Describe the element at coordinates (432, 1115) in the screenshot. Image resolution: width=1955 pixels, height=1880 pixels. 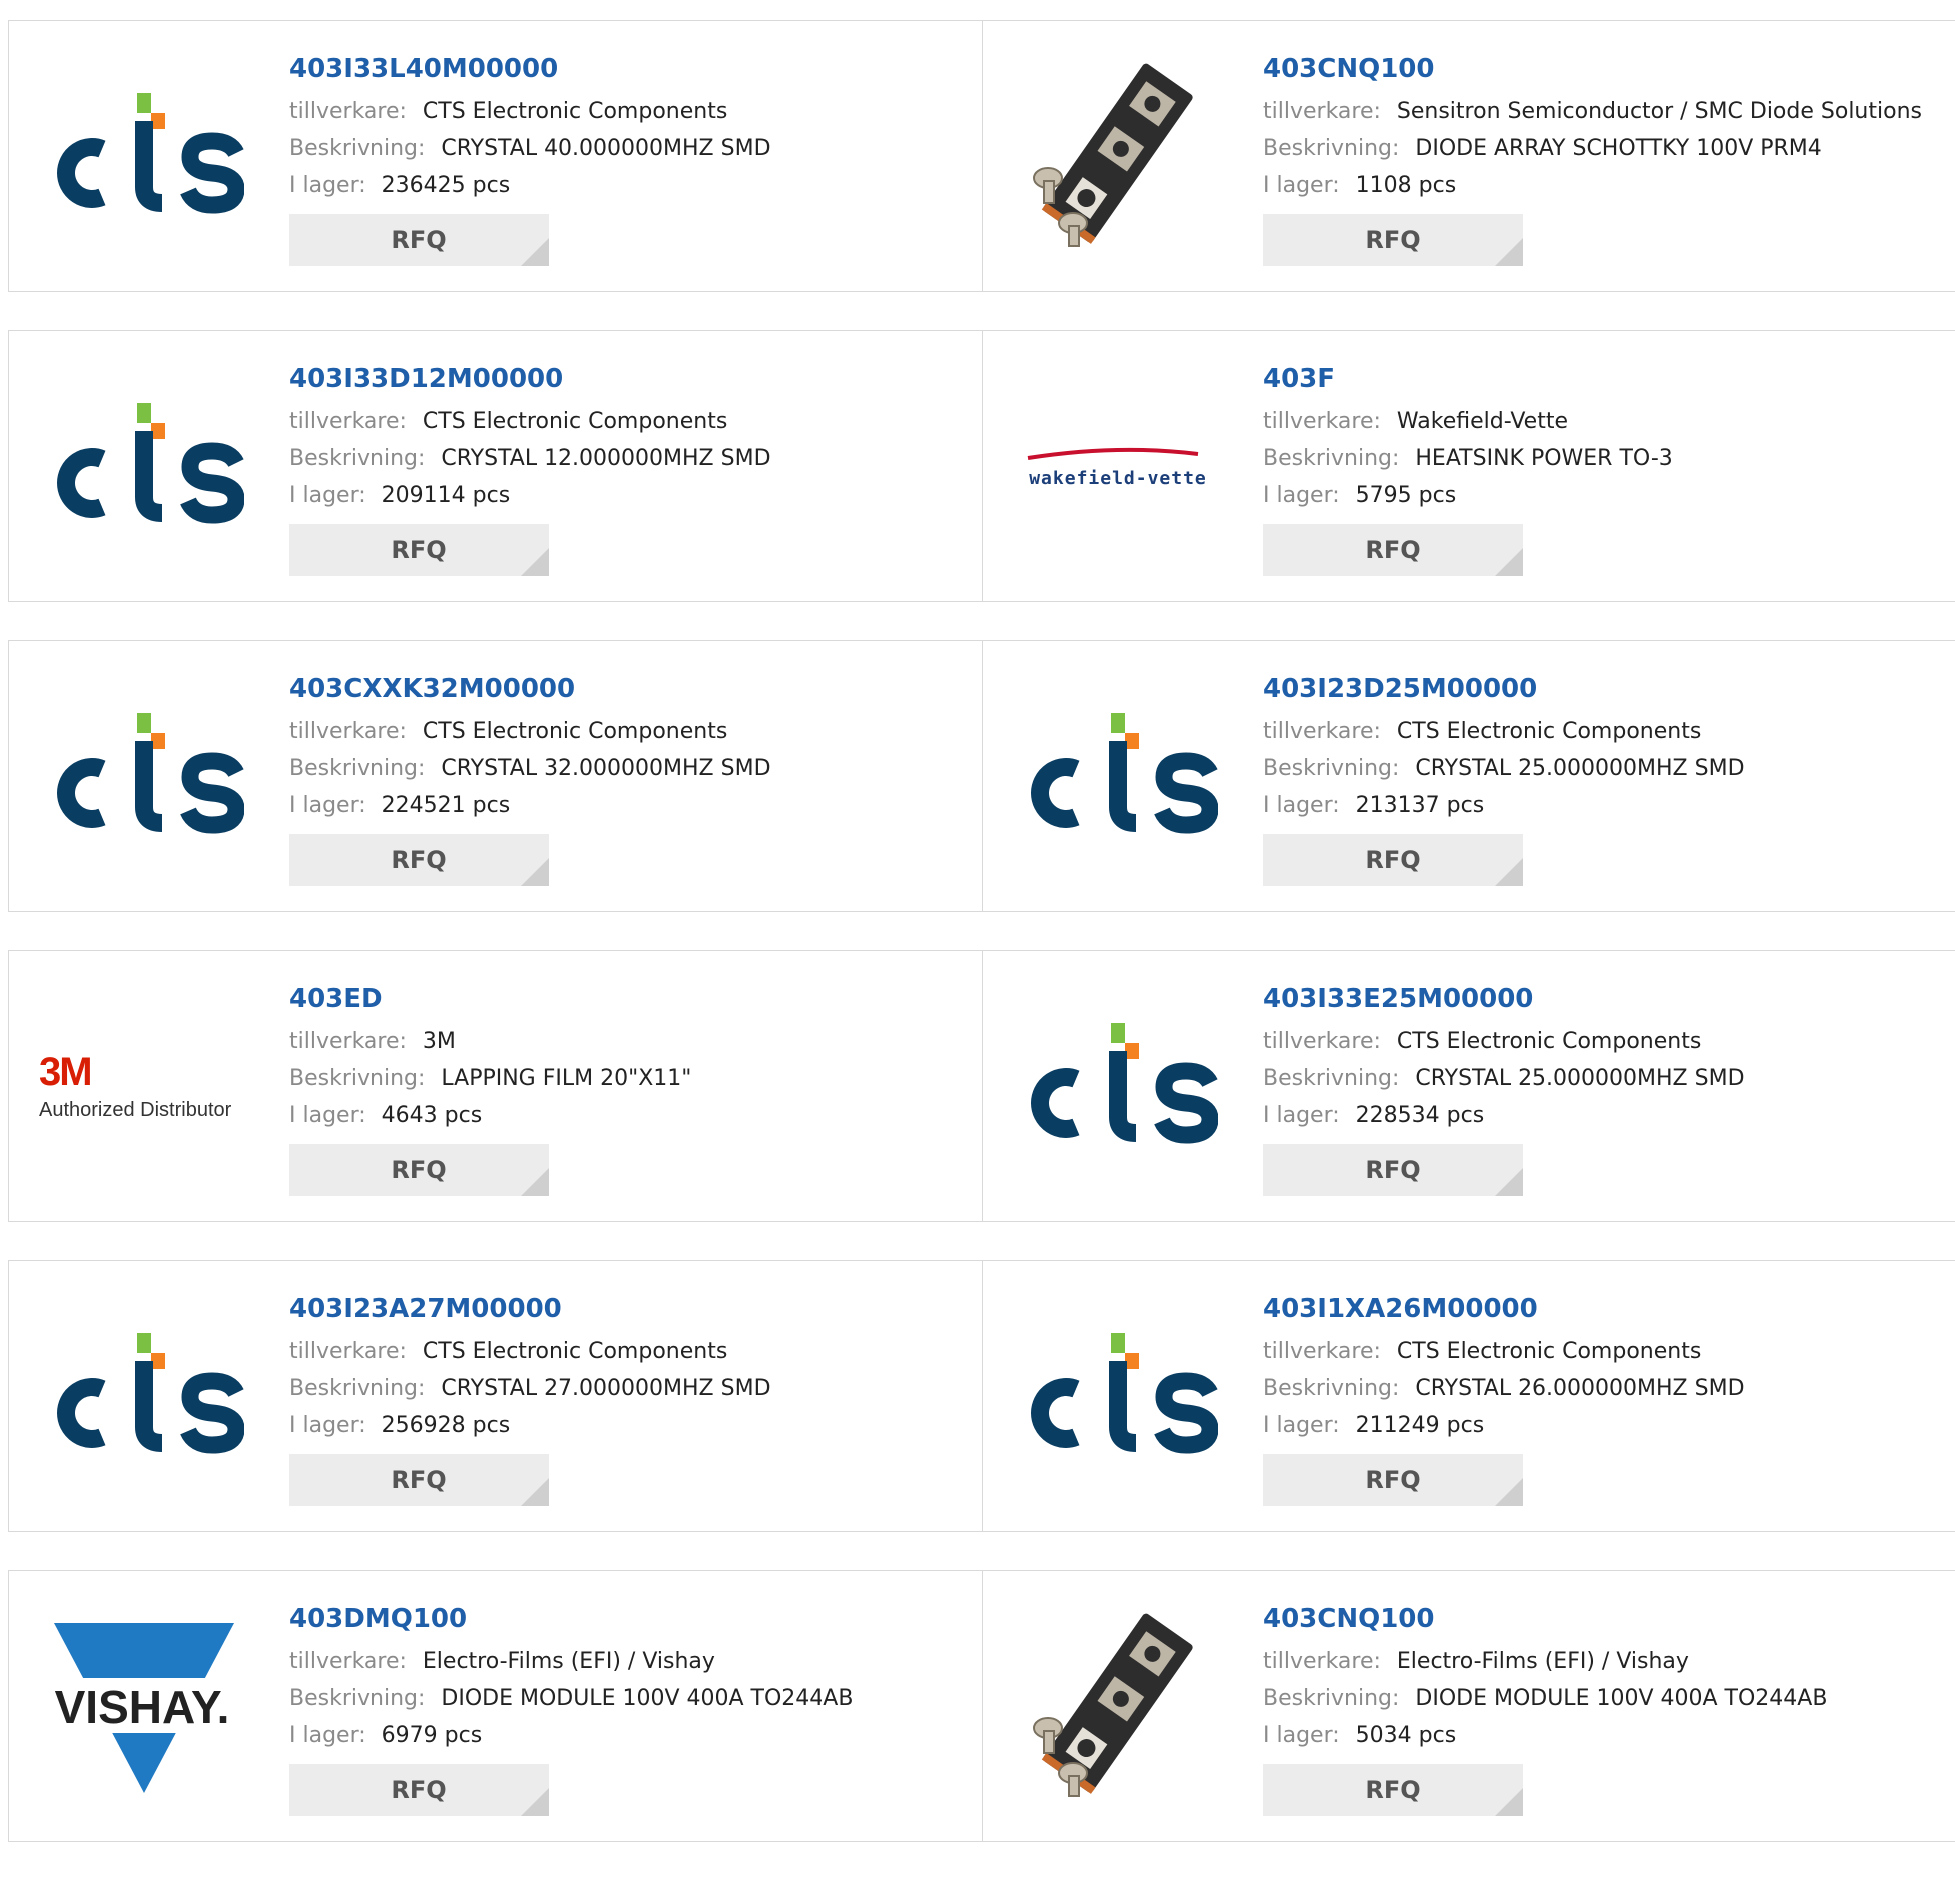
I see `stock-value: 4643 pcs` at that location.